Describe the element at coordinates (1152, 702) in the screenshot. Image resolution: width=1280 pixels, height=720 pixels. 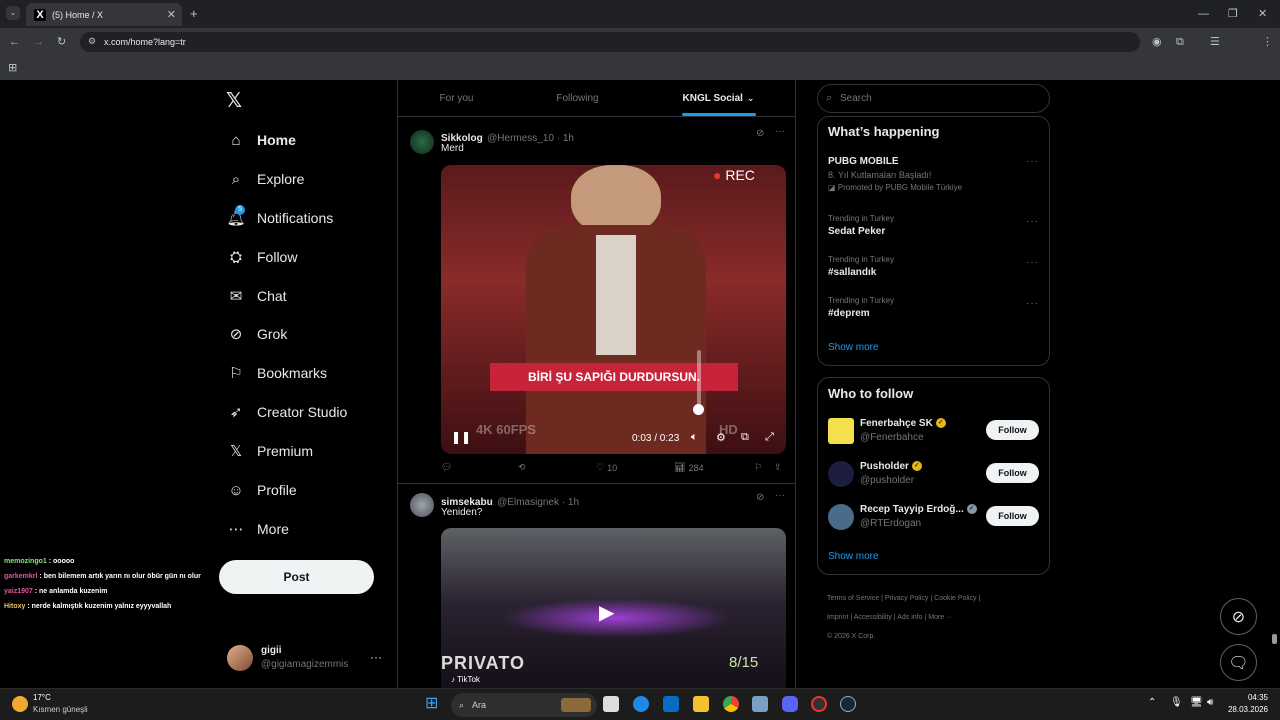
I see `tray-overflow-icon: ⌃` at that location.